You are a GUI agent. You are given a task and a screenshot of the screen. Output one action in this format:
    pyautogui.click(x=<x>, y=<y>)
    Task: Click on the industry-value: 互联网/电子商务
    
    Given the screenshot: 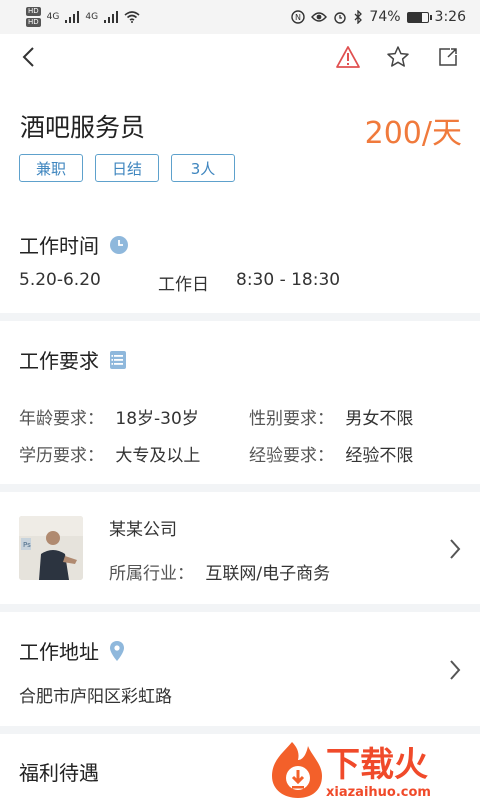 What is the action you would take?
    pyautogui.click(x=268, y=574)
    